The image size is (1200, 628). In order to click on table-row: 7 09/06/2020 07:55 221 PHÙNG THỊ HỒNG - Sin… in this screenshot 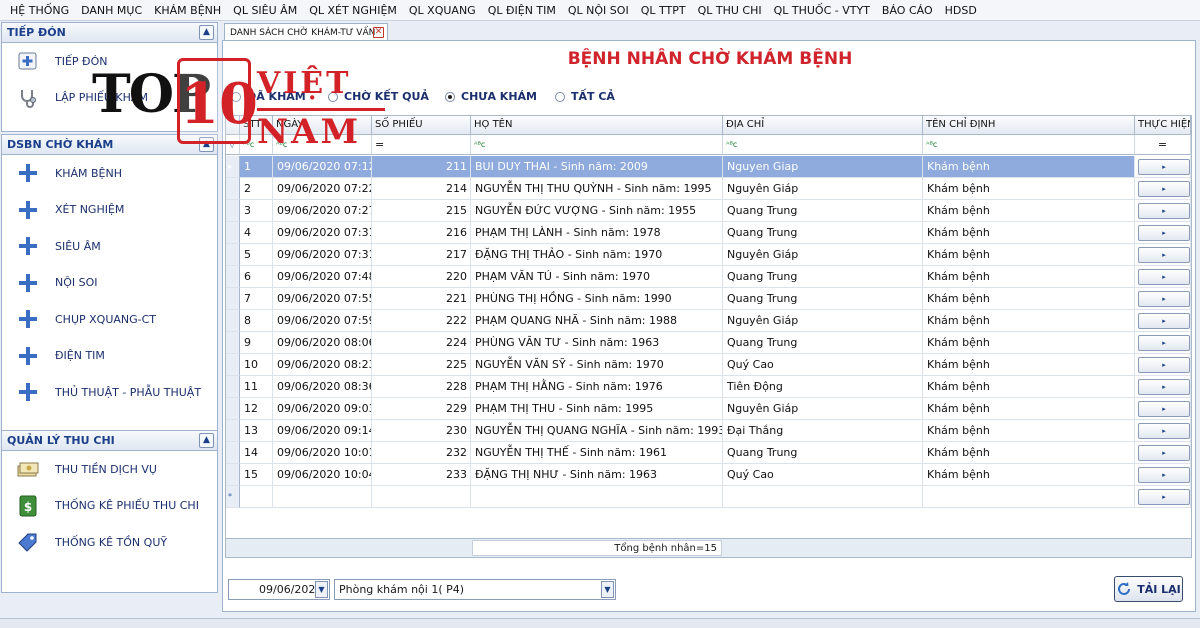, I will do `click(708, 299)`.